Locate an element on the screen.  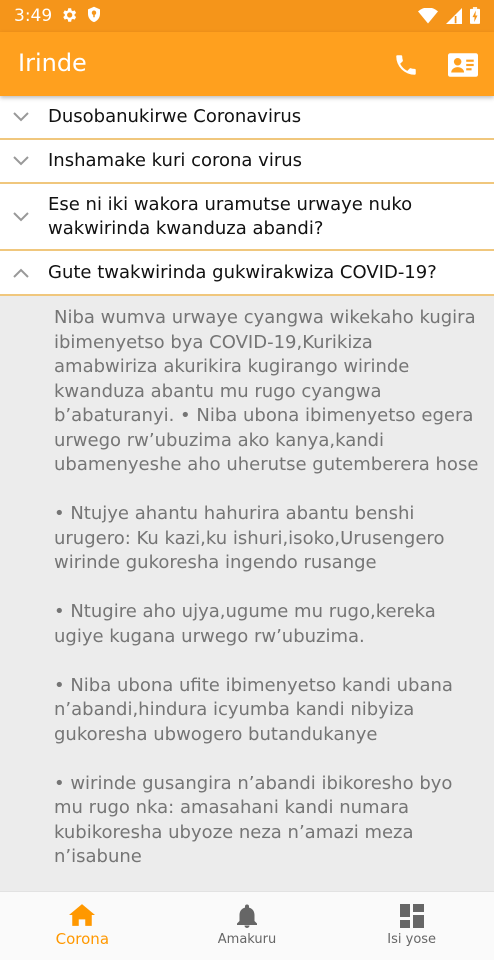
nav-label: Isi yose is located at coordinates (412, 939).